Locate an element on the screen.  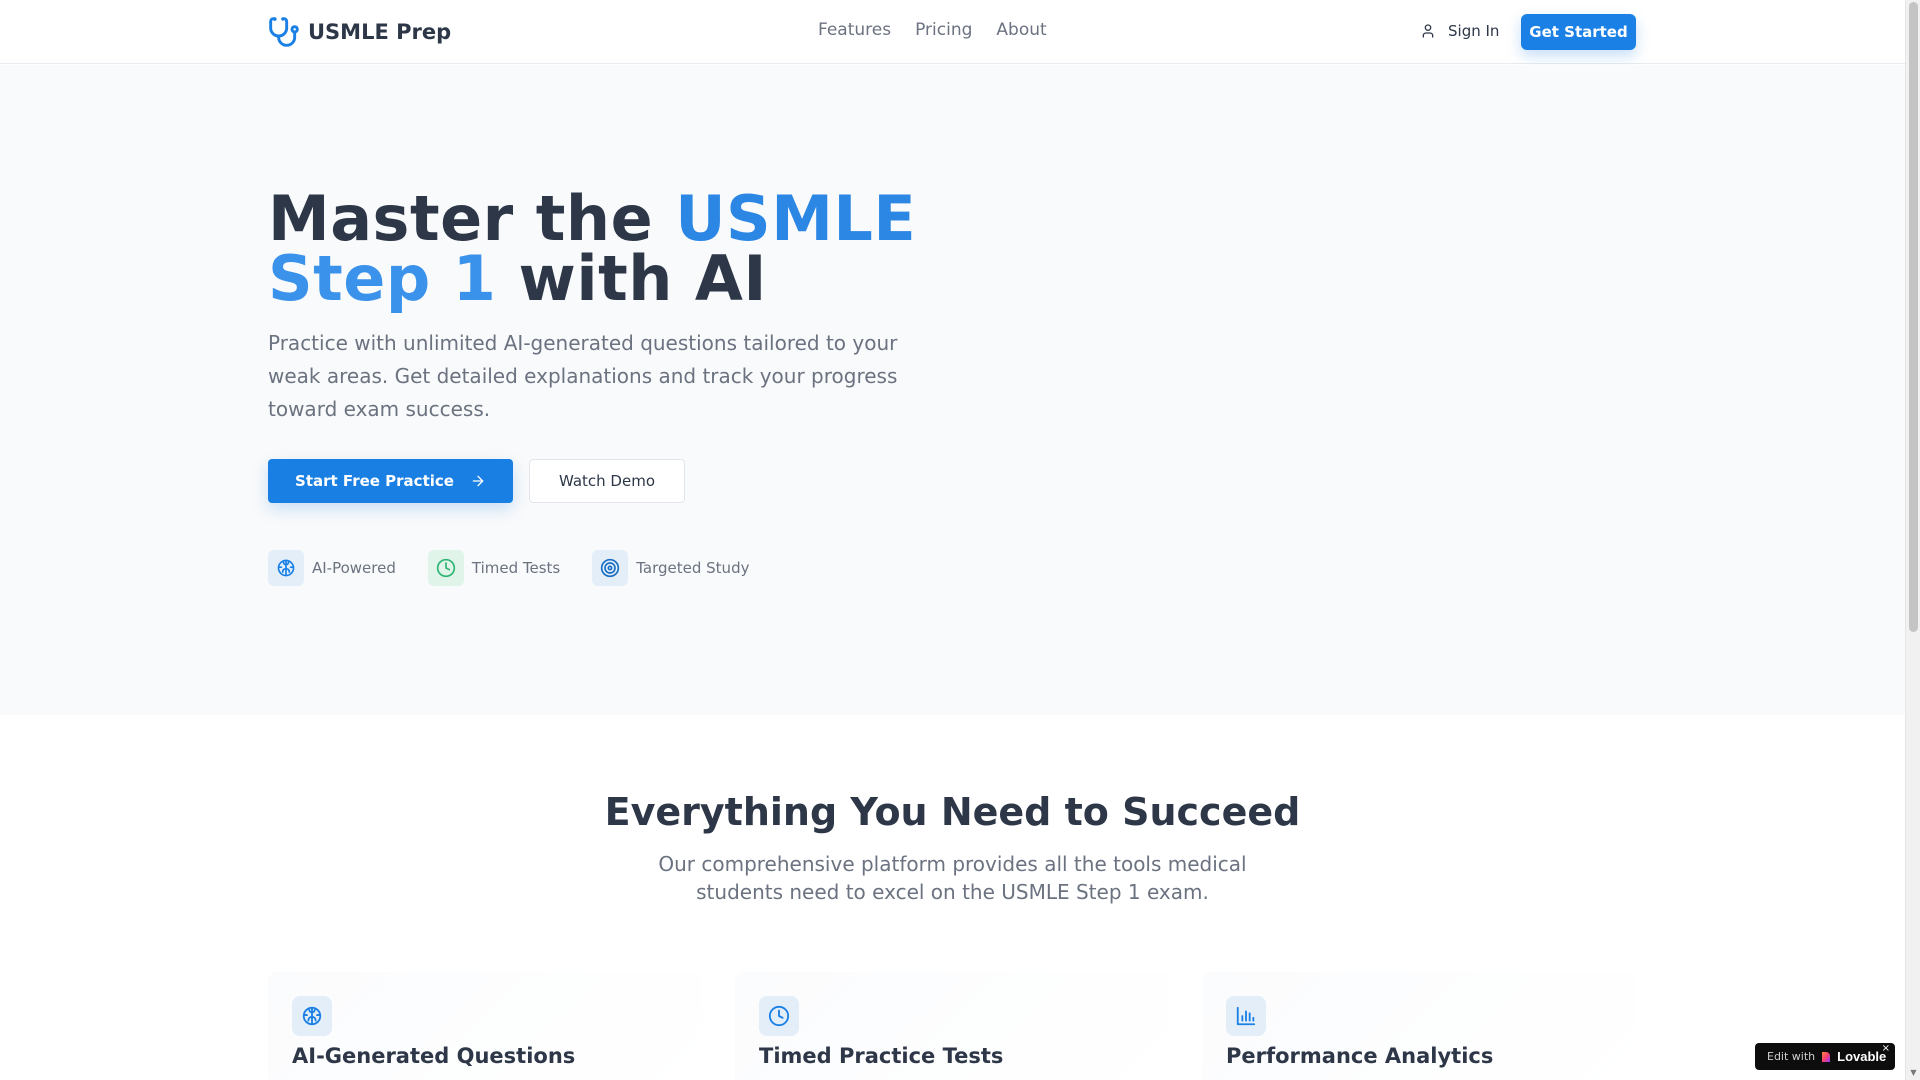
stethoscope-icon is located at coordinates (284, 32).